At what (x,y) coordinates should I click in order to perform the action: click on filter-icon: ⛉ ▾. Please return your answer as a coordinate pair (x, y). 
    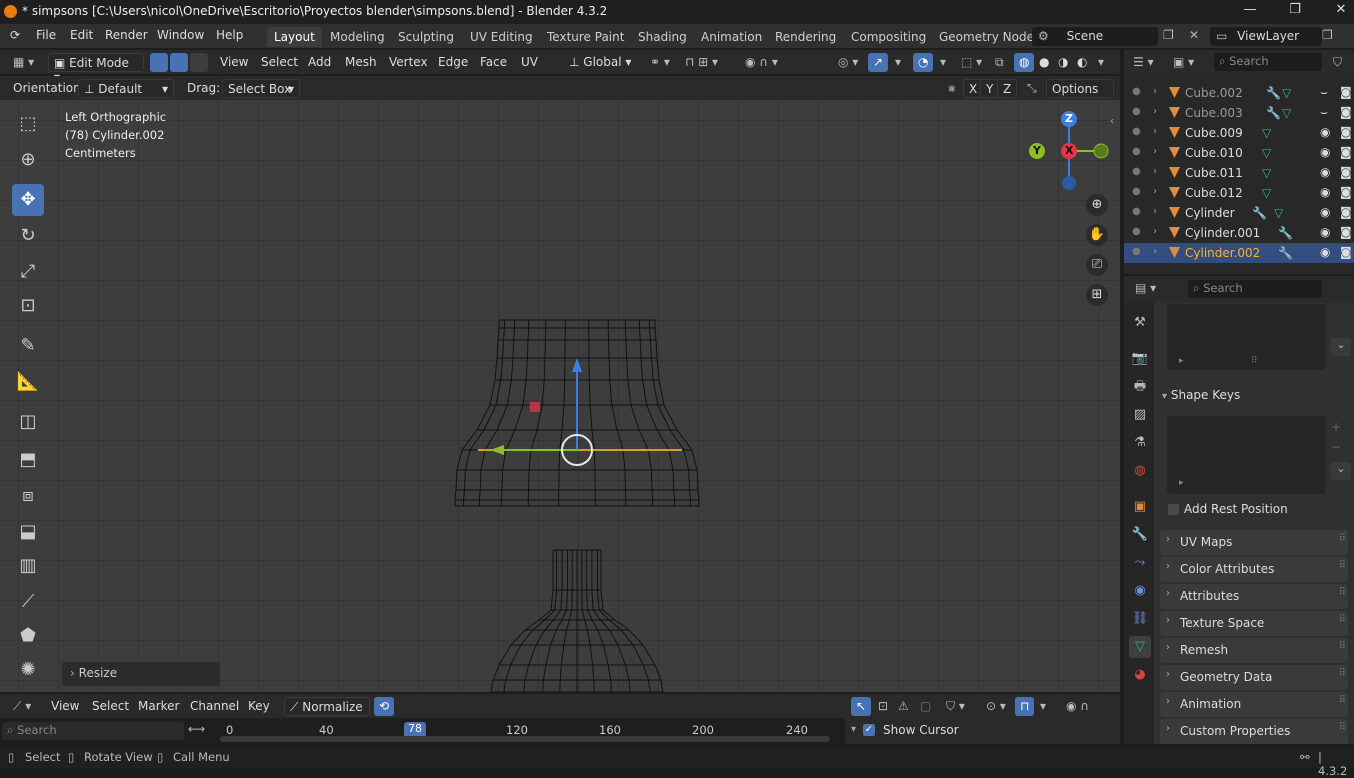
    Looking at the image, I should click on (955, 706).